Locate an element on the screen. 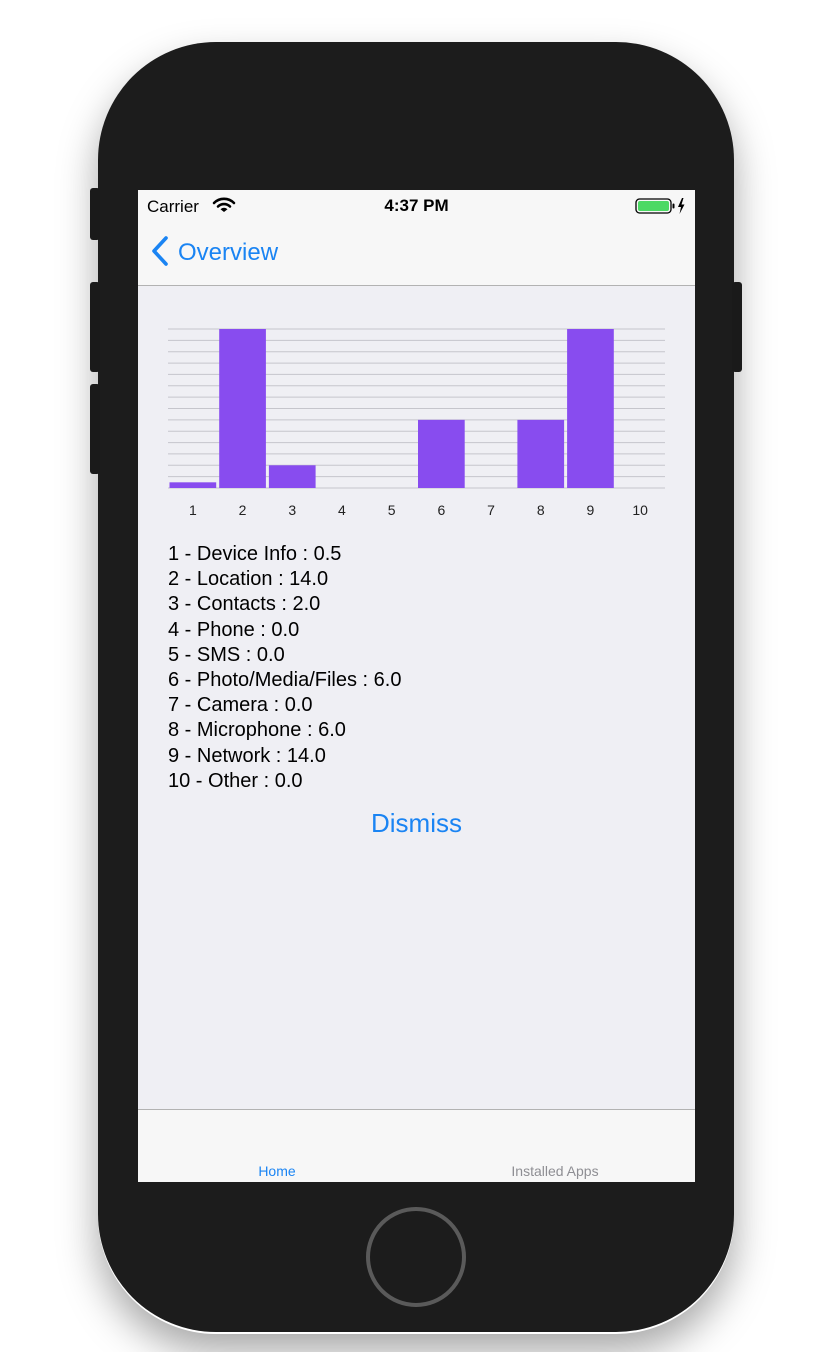 This screenshot has height=1352, width=834. clock: 4:37 PM is located at coordinates (416, 205).